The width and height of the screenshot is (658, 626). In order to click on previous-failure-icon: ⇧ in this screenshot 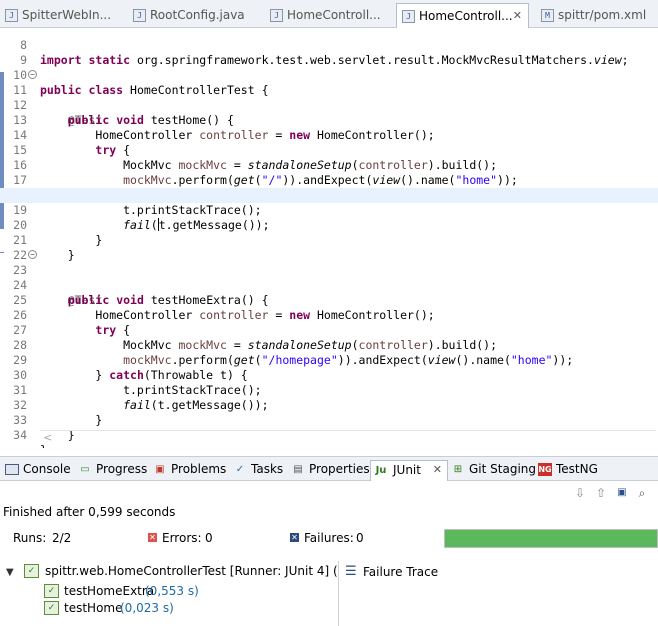, I will do `click(601, 493)`.